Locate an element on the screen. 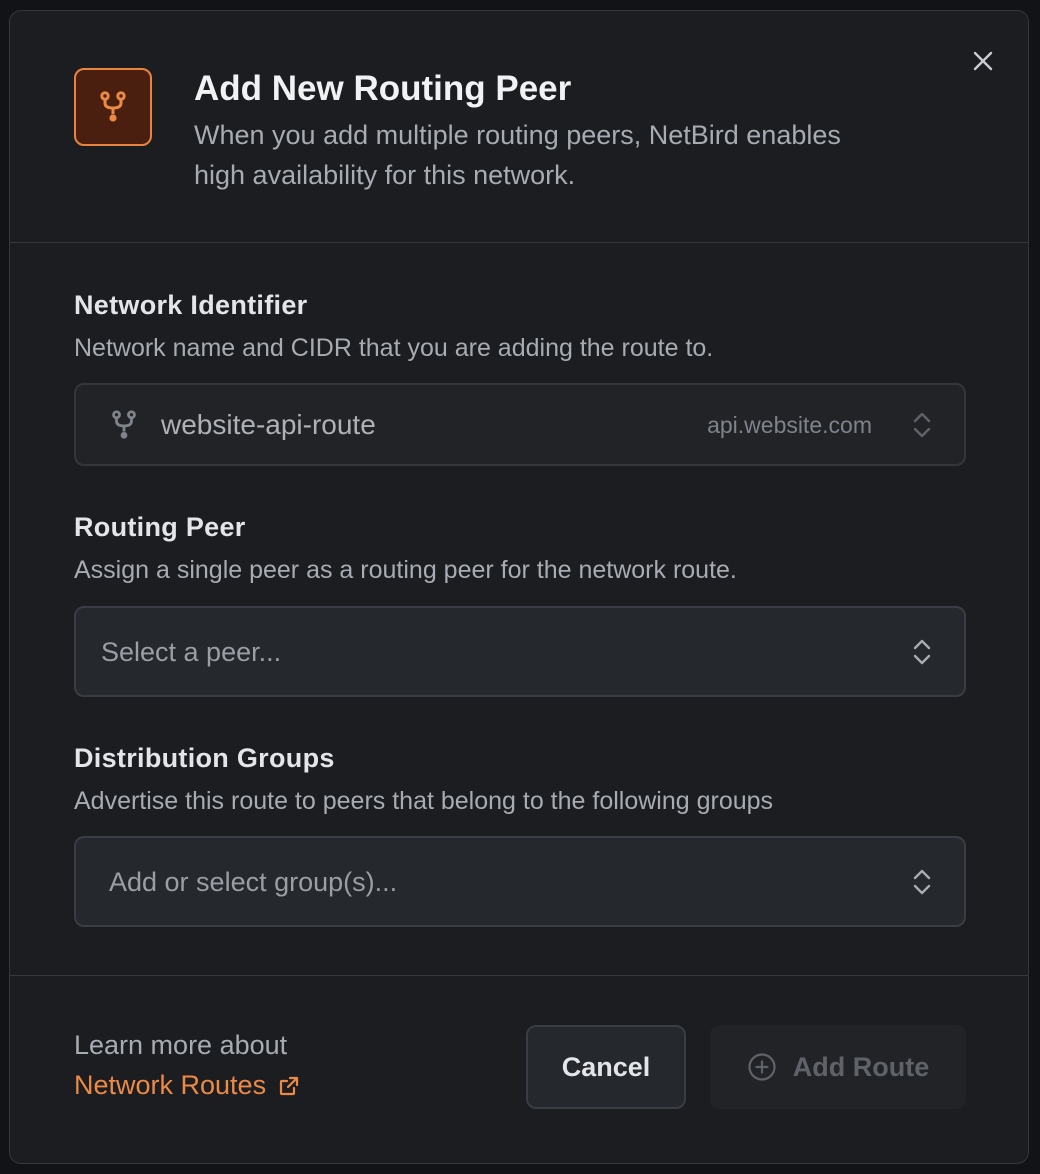  header-divider is located at coordinates (519, 242).